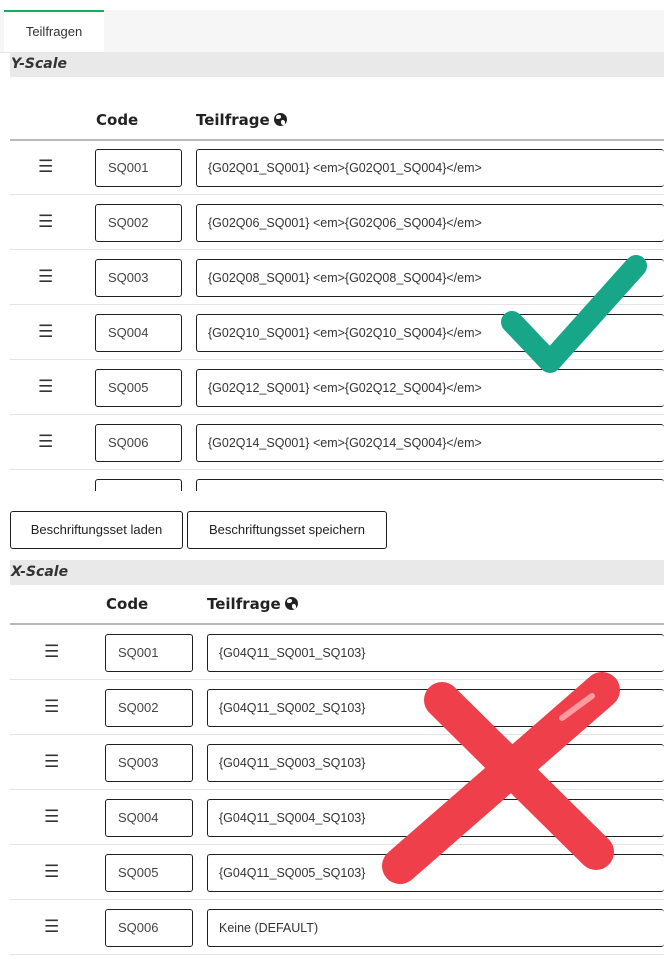 The width and height of the screenshot is (664, 962). I want to click on subquestion-input: Keine (DEFAULT), so click(435, 928).